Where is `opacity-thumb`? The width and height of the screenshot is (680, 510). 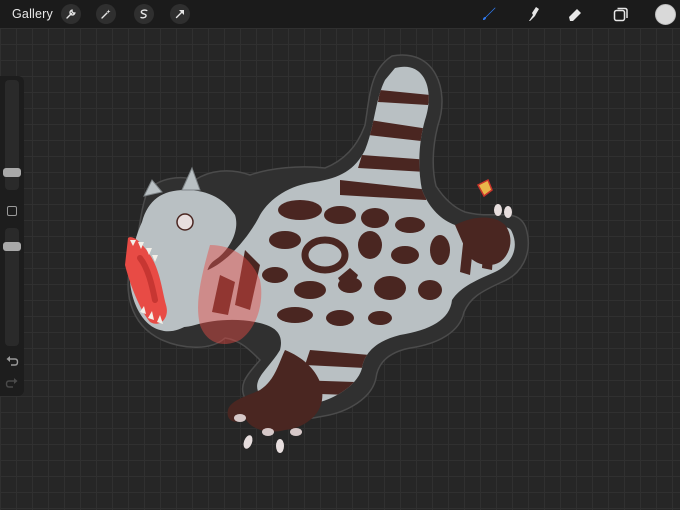
opacity-thumb is located at coordinates (12, 246).